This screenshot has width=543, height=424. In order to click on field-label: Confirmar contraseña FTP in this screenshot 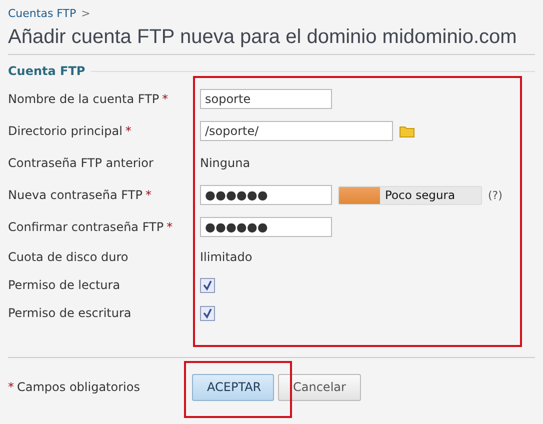, I will do `click(86, 227)`.